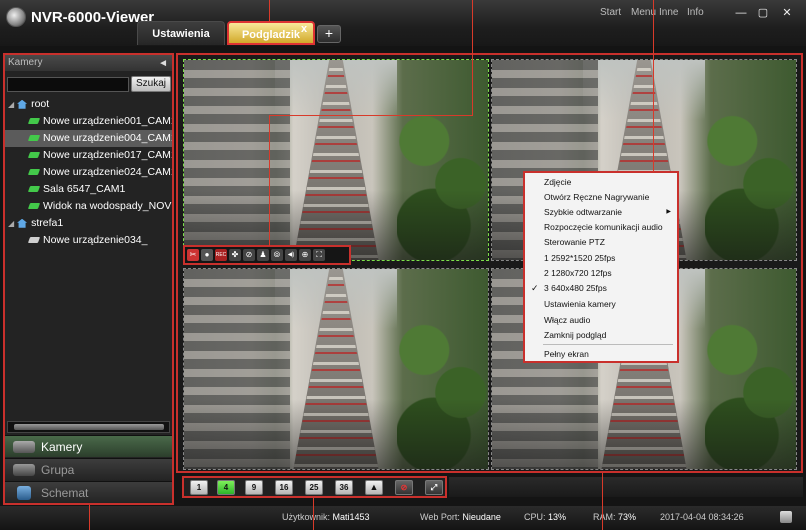 This screenshot has height=530, width=806. What do you see at coordinates (597, 197) in the screenshot?
I see `menu-item-label: Otwórz Ręczne Nagrywanie` at bounding box center [597, 197].